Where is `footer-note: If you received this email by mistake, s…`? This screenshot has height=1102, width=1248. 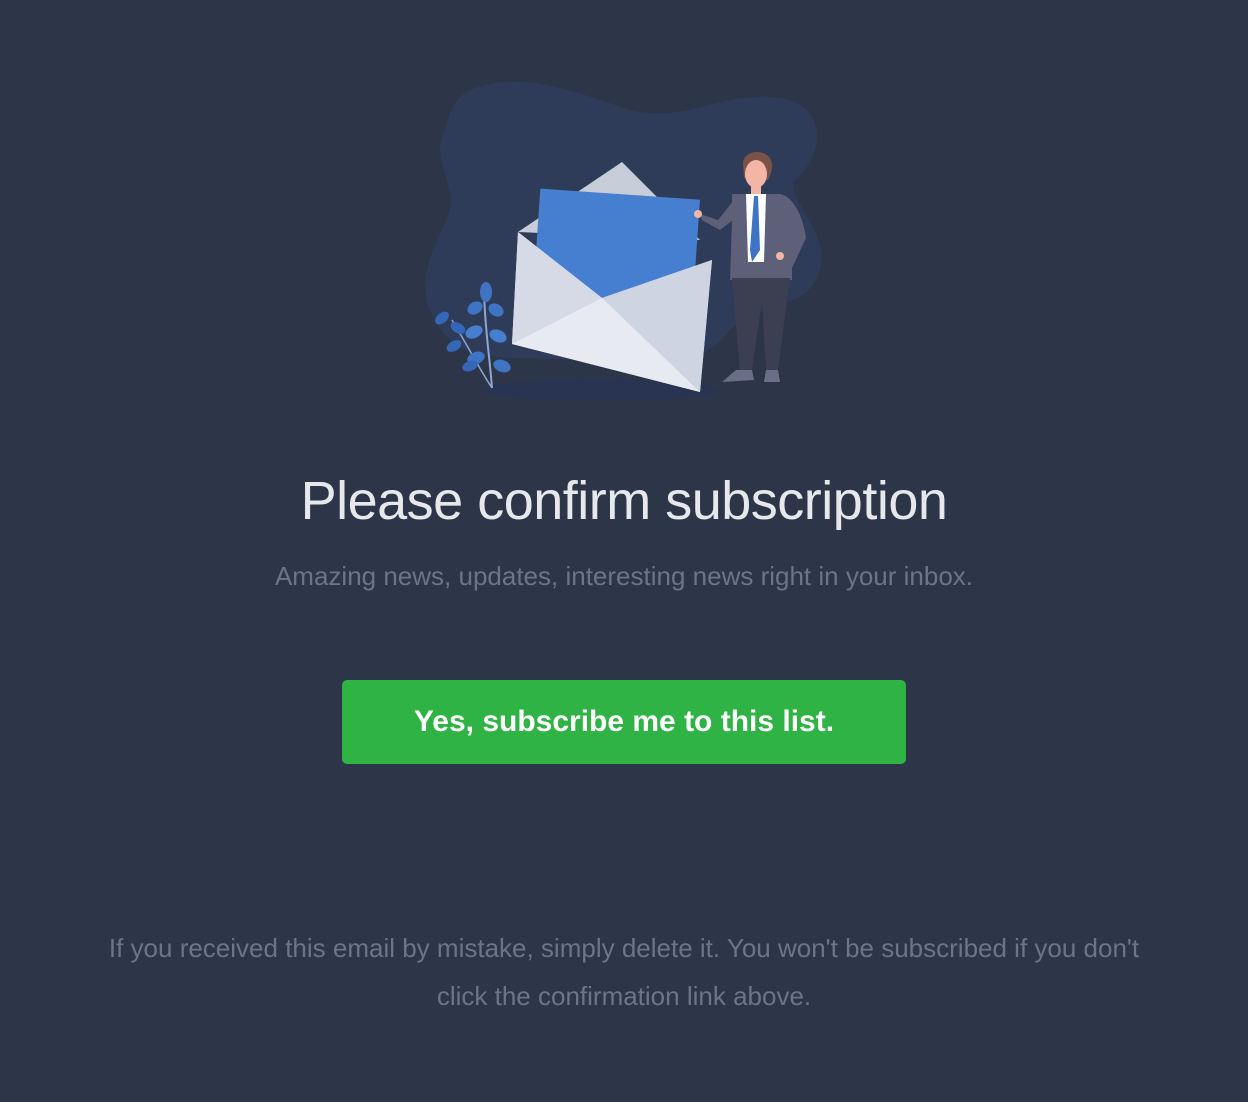
footer-note: If you received this email by mistake, s… is located at coordinates (624, 972).